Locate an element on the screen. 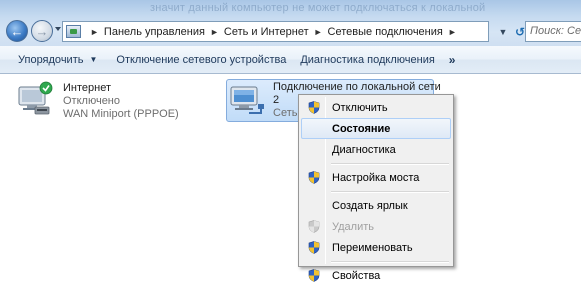  connection-device: WAN Miniport (PPPOE) is located at coordinates (121, 114).